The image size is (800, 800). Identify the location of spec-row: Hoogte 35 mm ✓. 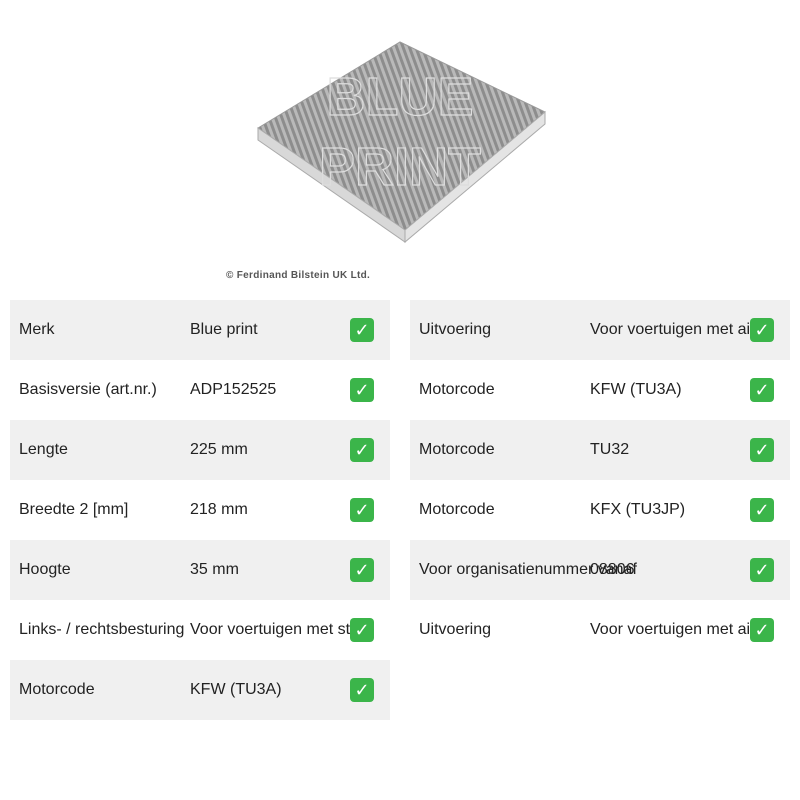
(200, 570).